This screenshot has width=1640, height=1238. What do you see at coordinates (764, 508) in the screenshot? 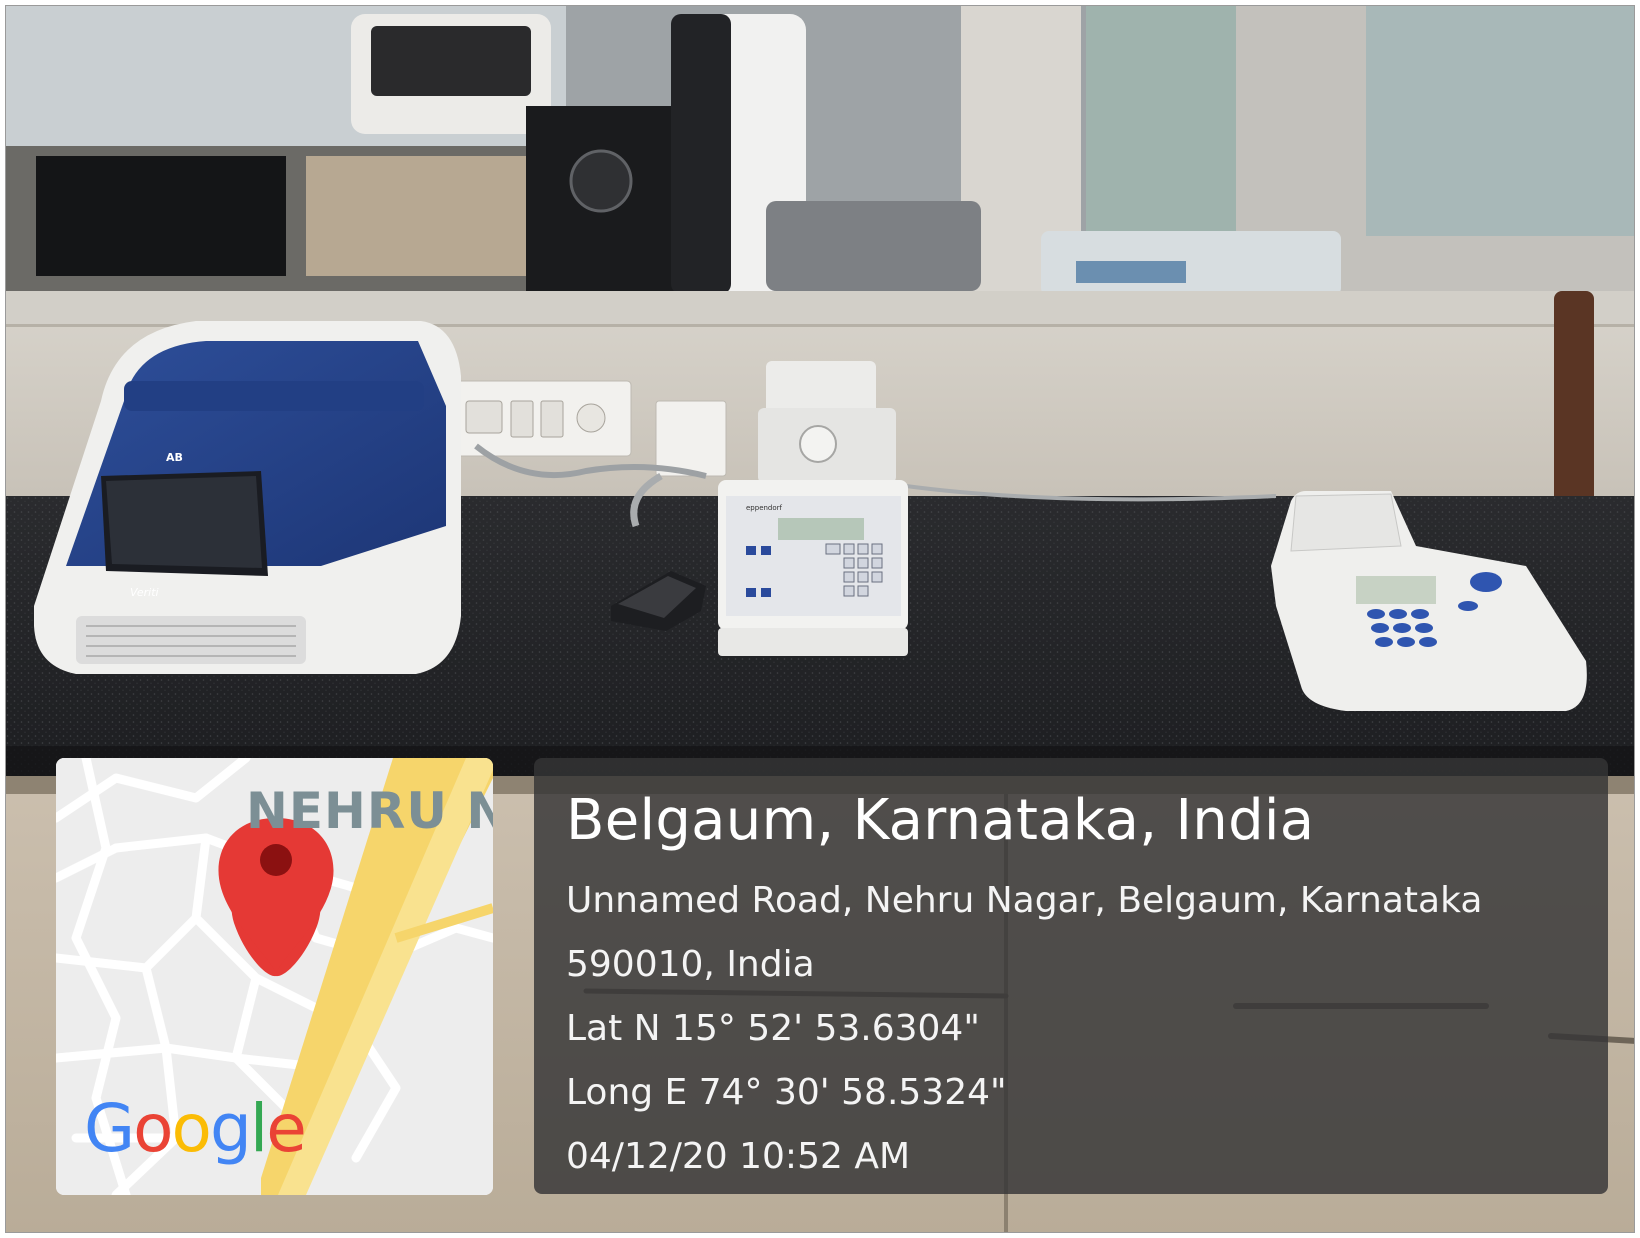
I see `svg-text: eppendorf` at bounding box center [764, 508].